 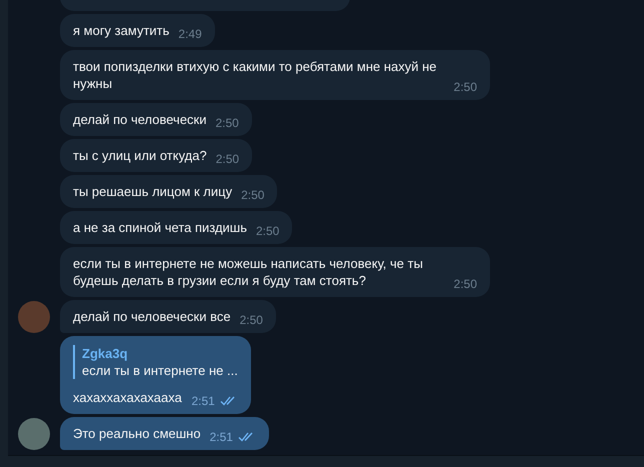 I want to click on message-text: делай по человечески все, so click(x=152, y=317).